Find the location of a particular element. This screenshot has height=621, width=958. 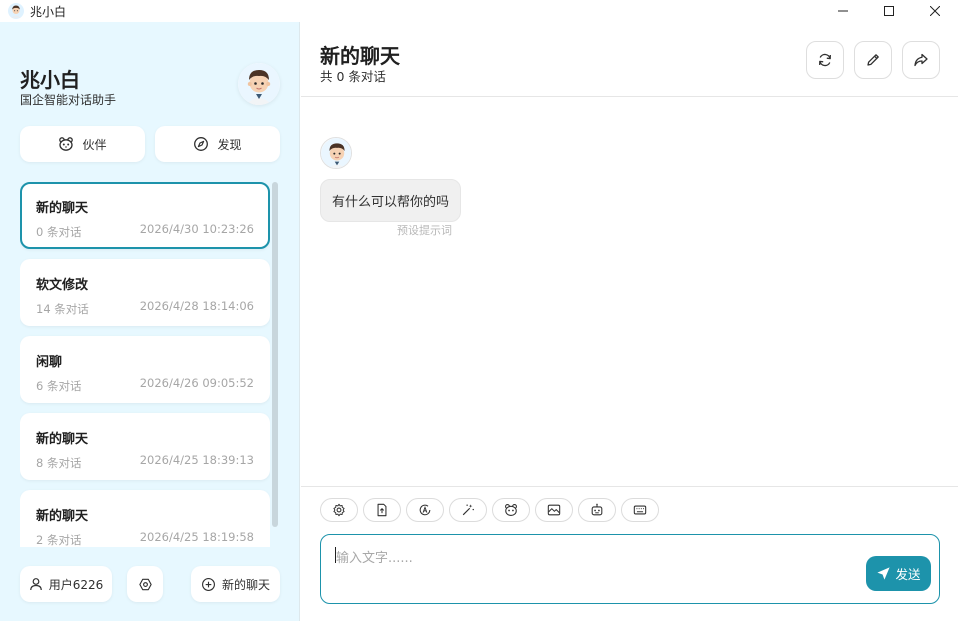

brand-title: 兆小白 is located at coordinates (50, 80).